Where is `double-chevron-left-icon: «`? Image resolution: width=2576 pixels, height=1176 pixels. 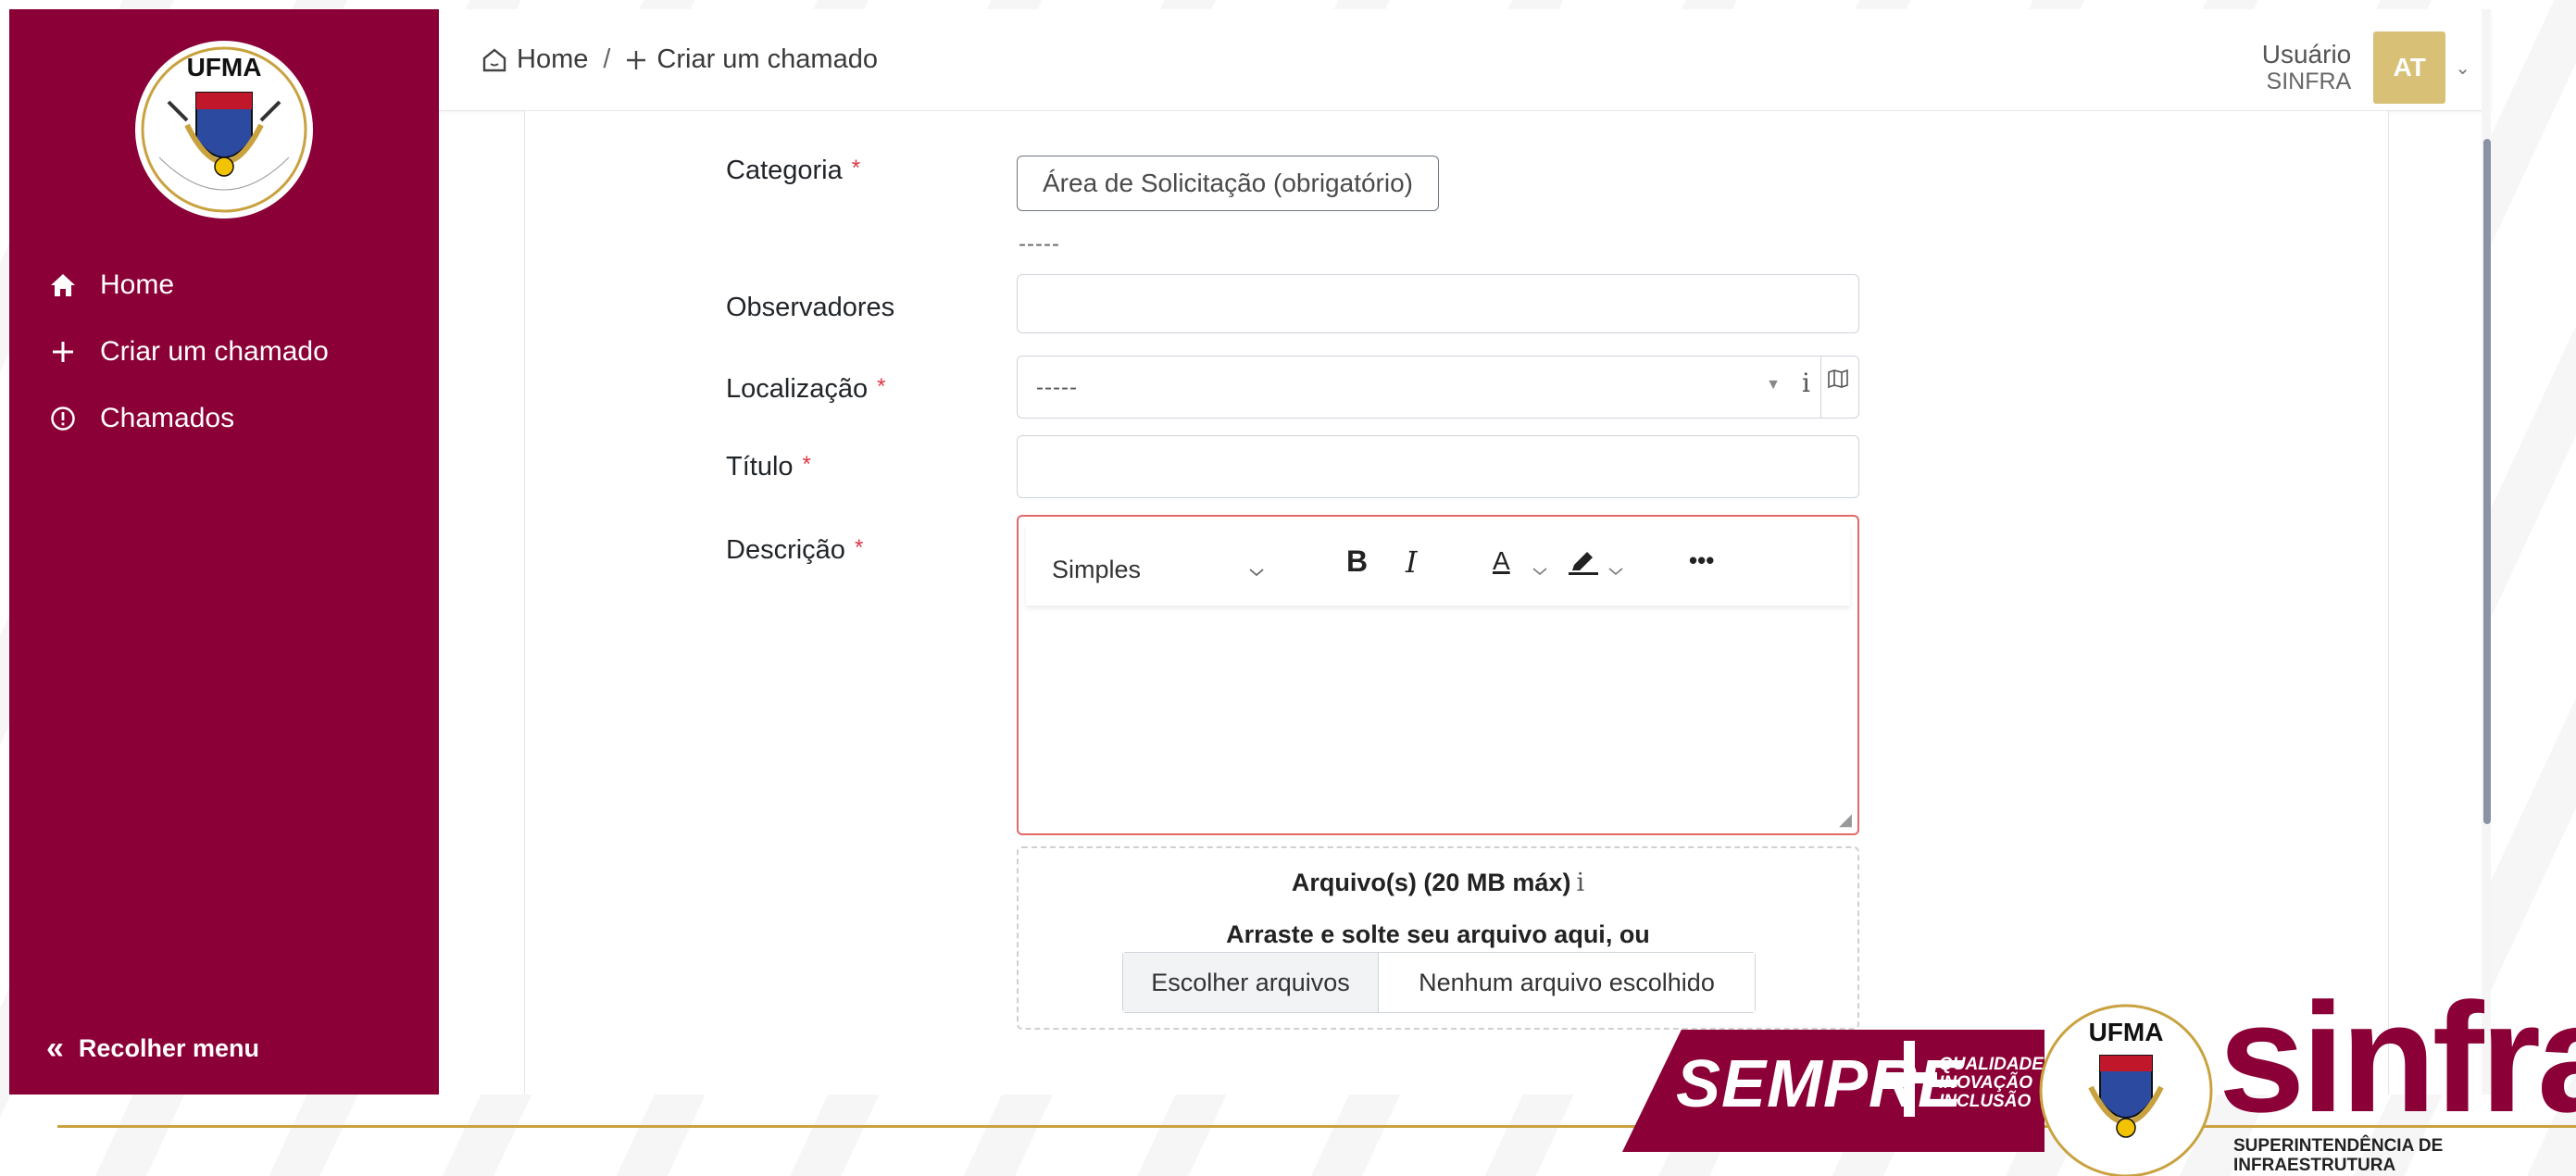
double-chevron-left-icon: « is located at coordinates (55, 1048).